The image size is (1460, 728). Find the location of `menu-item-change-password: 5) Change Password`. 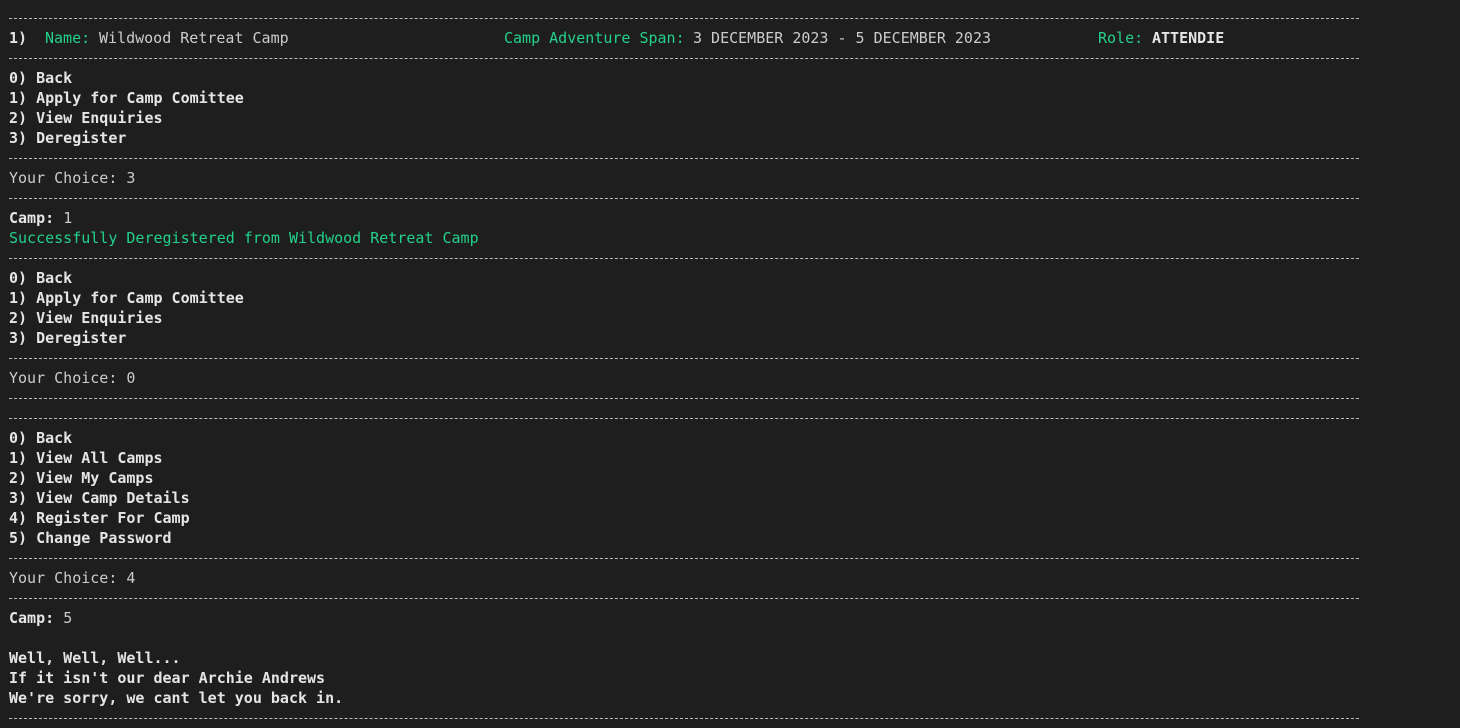

menu-item-change-password: 5) Change Password is located at coordinates (90, 538).